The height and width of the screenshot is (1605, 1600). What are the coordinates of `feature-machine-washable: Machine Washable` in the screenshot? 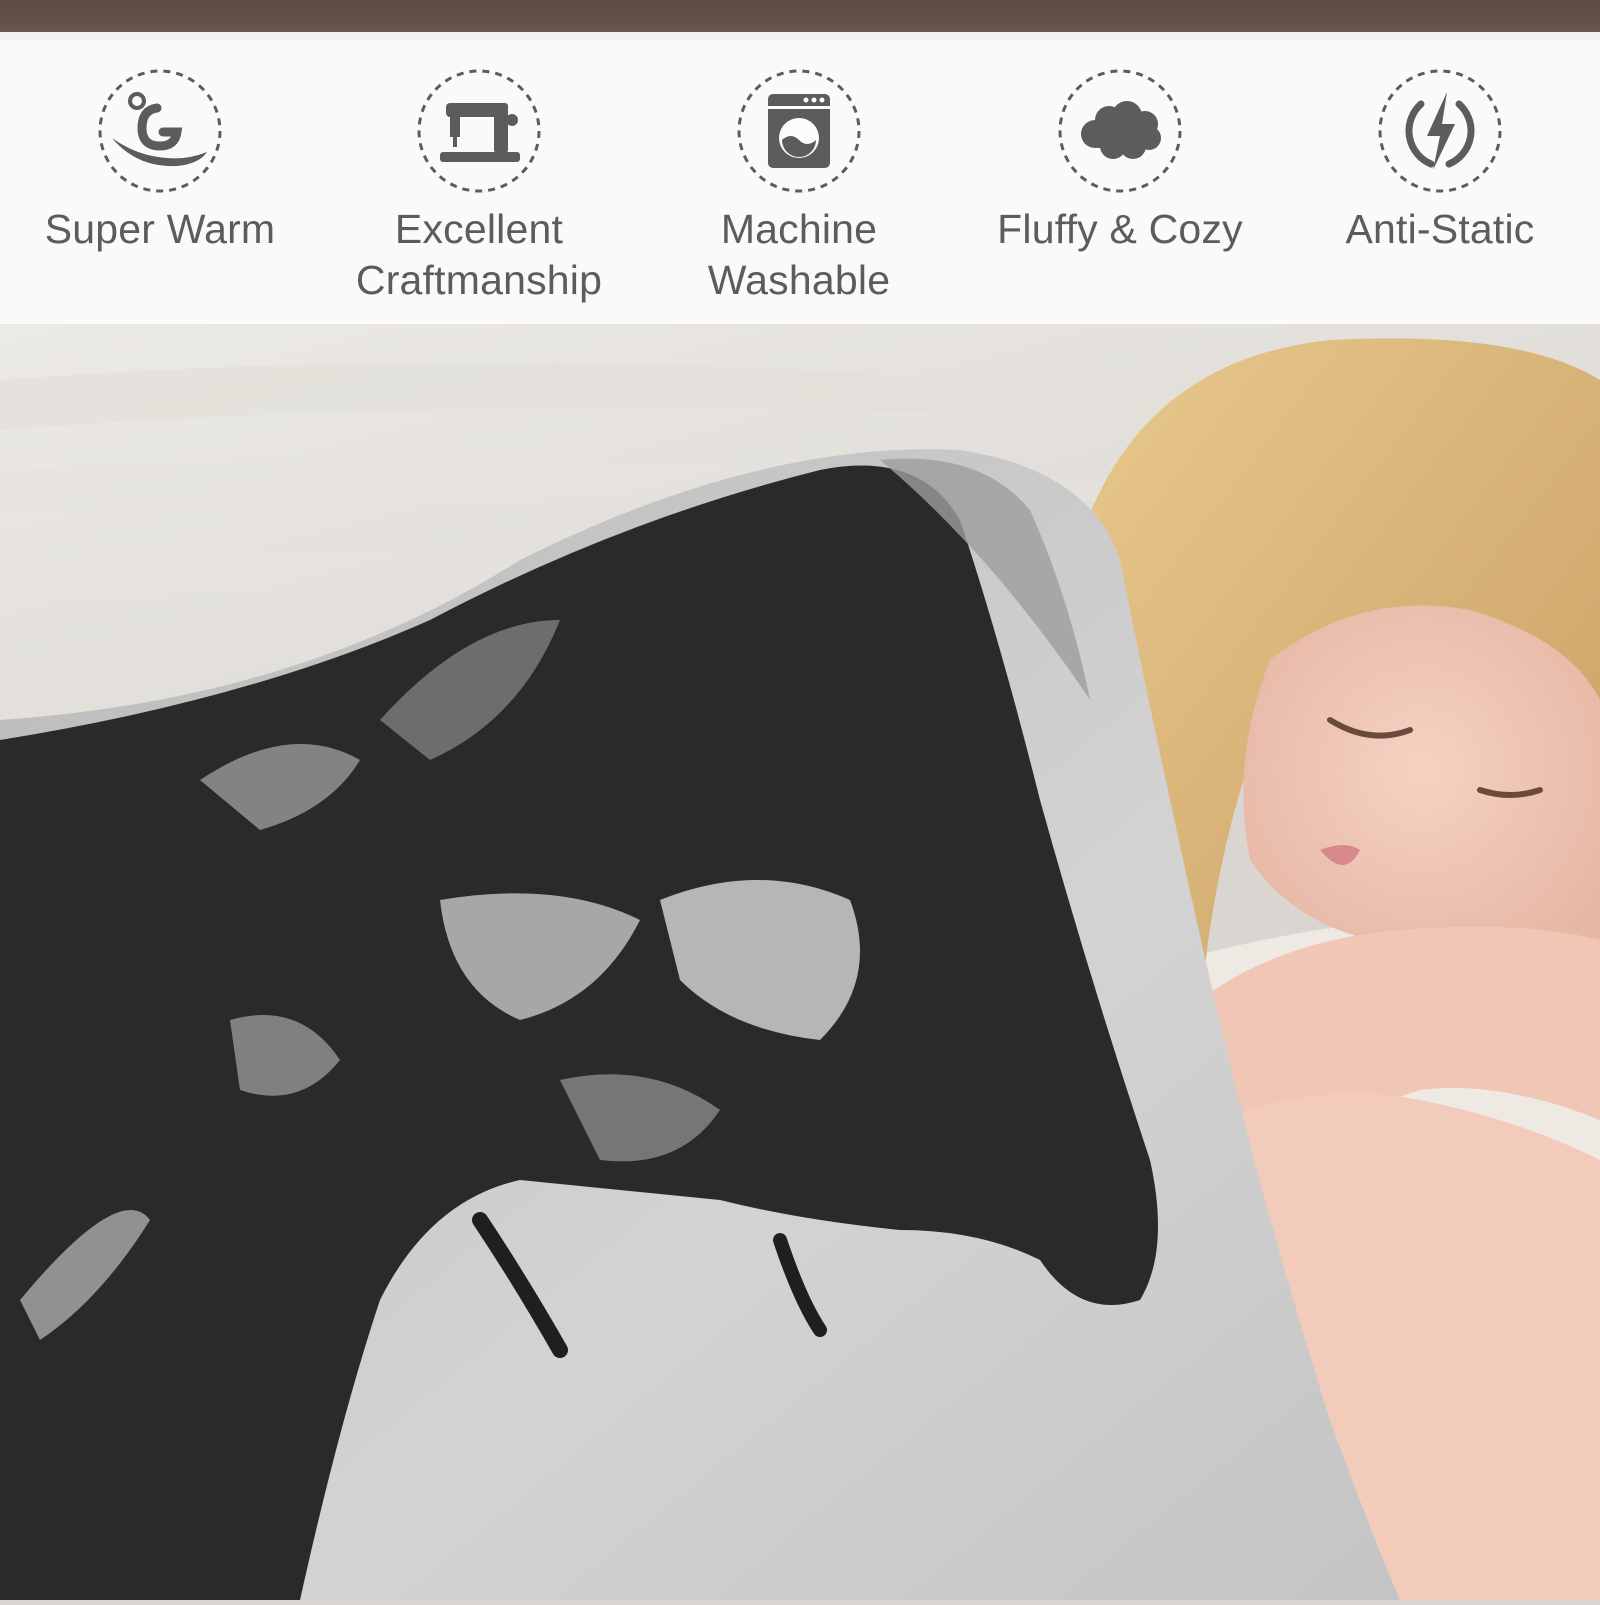 It's located at (799, 187).